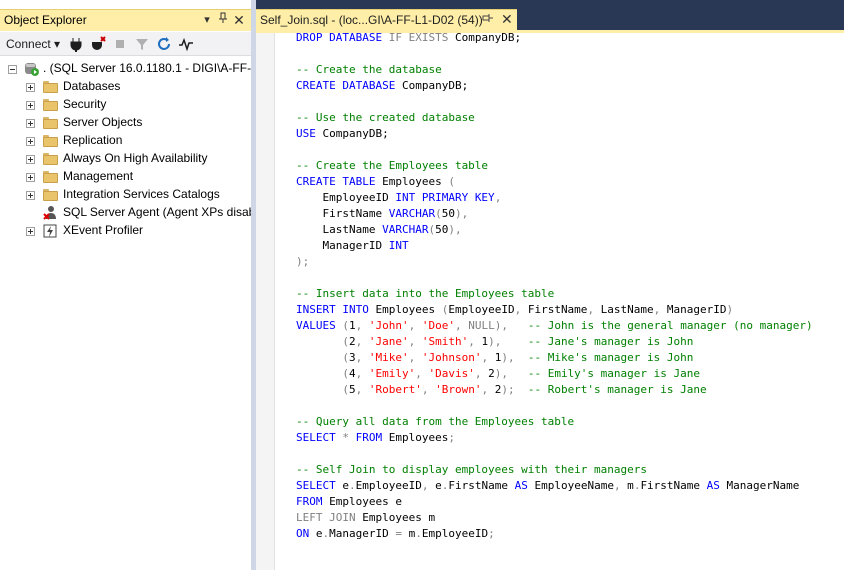 The height and width of the screenshot is (570, 844). I want to click on code-line: ManagerID INT, so click(554, 246).